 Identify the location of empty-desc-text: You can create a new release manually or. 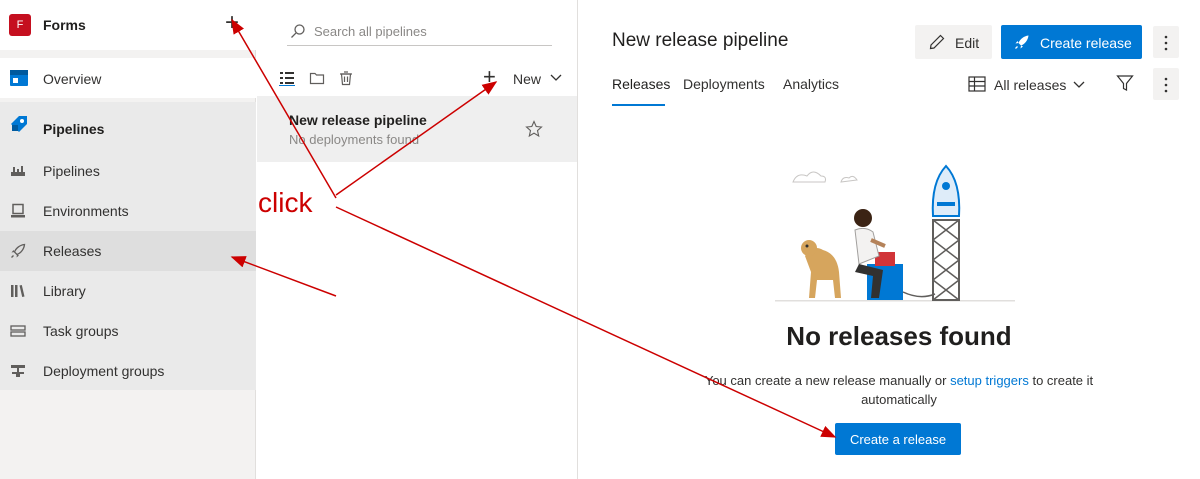
(827, 380).